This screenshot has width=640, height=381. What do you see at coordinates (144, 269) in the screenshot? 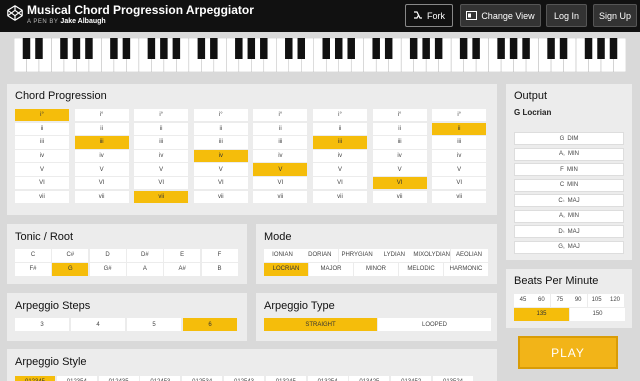
I see `tonic-option: A` at bounding box center [144, 269].